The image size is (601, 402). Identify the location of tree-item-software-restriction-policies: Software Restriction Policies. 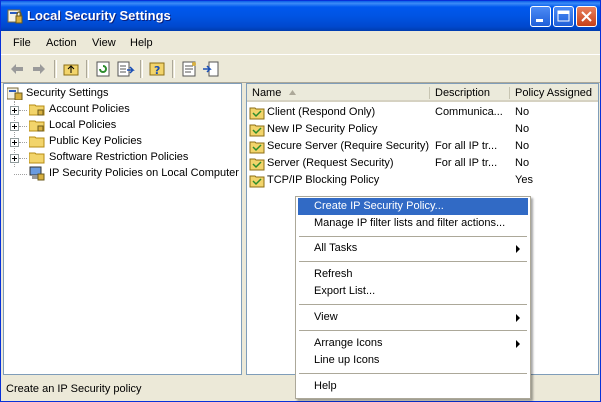
(125, 158).